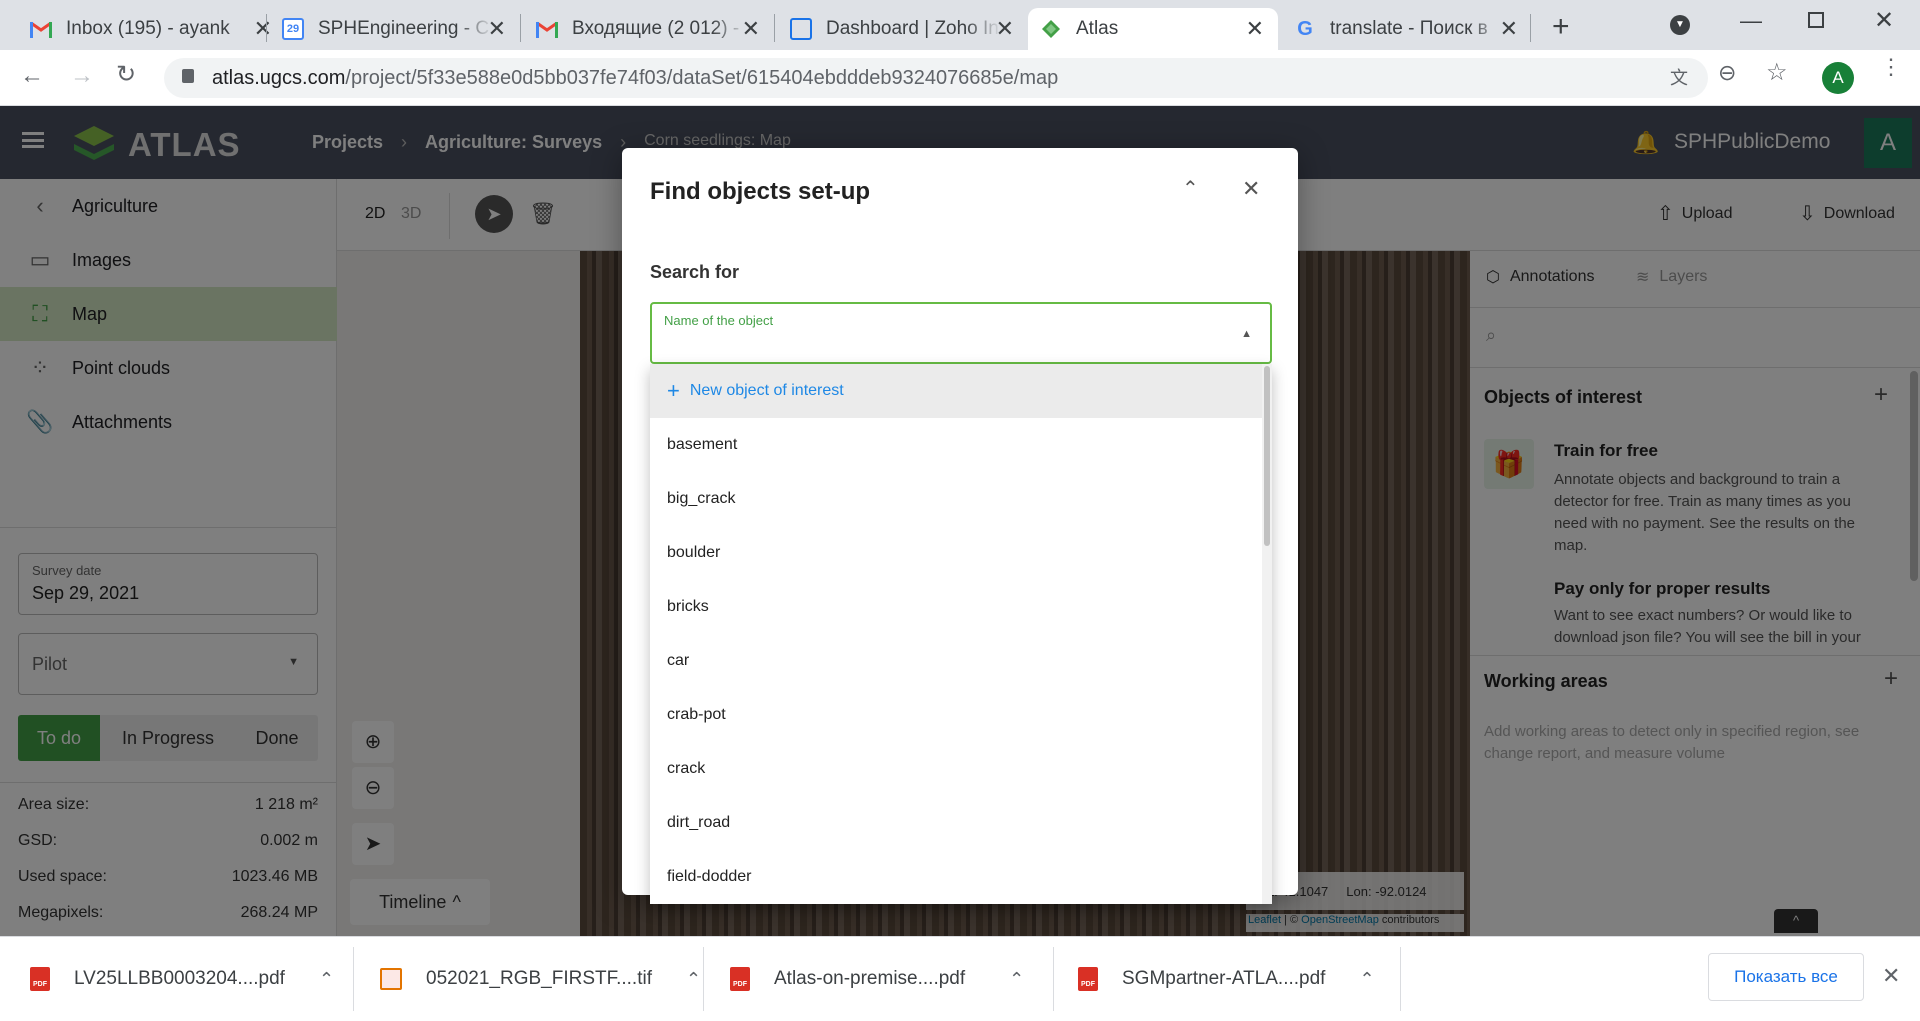 This screenshot has width=1920, height=1021. What do you see at coordinates (82, 76) in the screenshot?
I see `forward-icon: →` at bounding box center [82, 76].